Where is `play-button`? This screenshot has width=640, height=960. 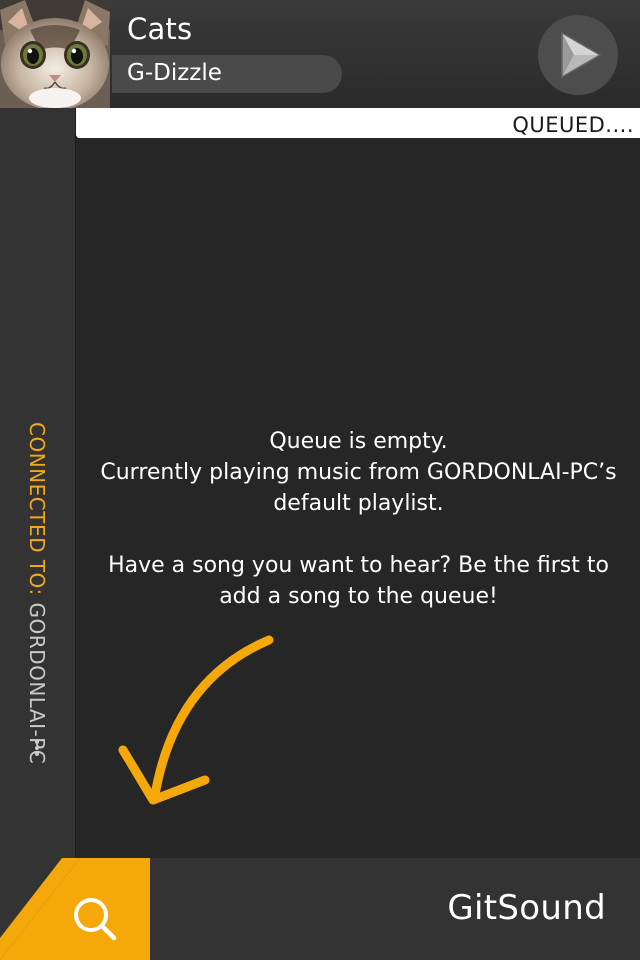
play-button is located at coordinates (579, 55).